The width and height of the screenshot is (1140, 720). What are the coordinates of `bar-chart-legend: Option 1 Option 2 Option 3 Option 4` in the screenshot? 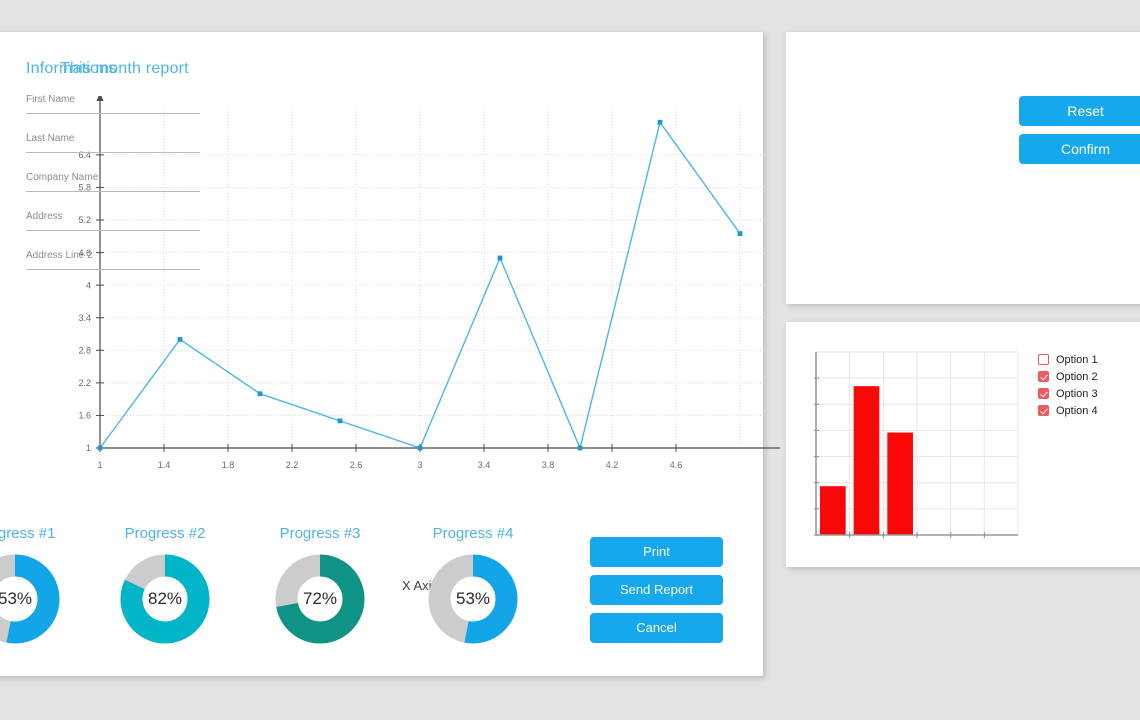 It's located at (1068, 385).